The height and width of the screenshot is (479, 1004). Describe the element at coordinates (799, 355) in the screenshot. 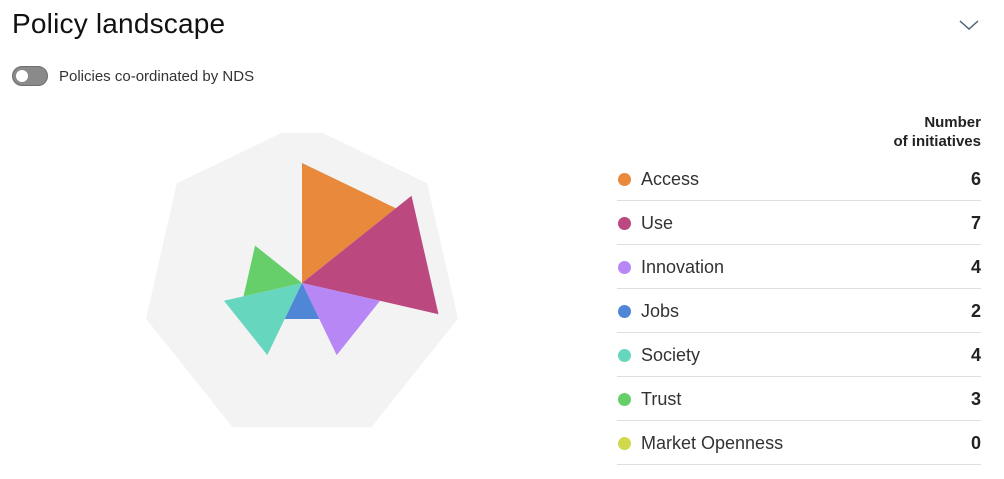

I see `legend-row-society: Society 4` at that location.